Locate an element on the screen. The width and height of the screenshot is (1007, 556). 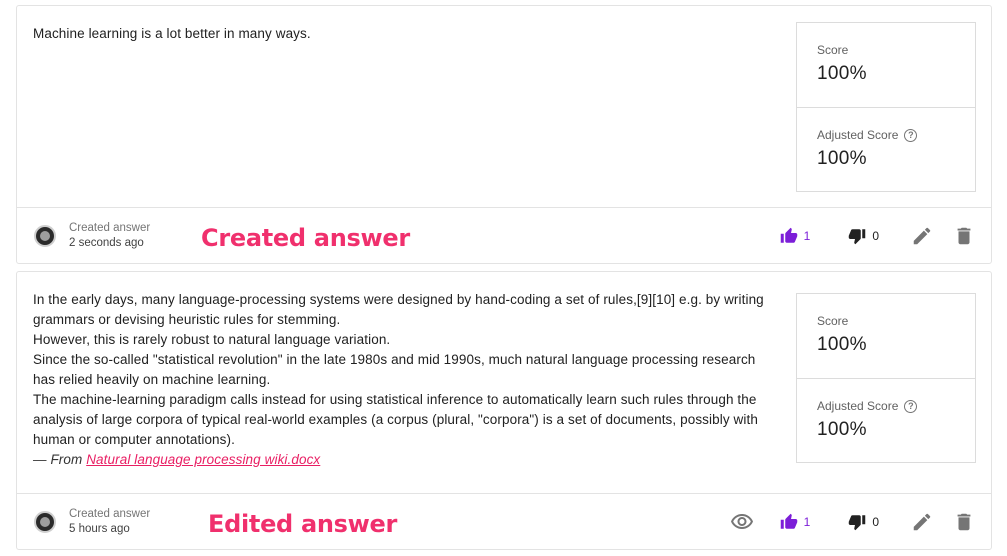
view-history-button is located at coordinates (742, 522).